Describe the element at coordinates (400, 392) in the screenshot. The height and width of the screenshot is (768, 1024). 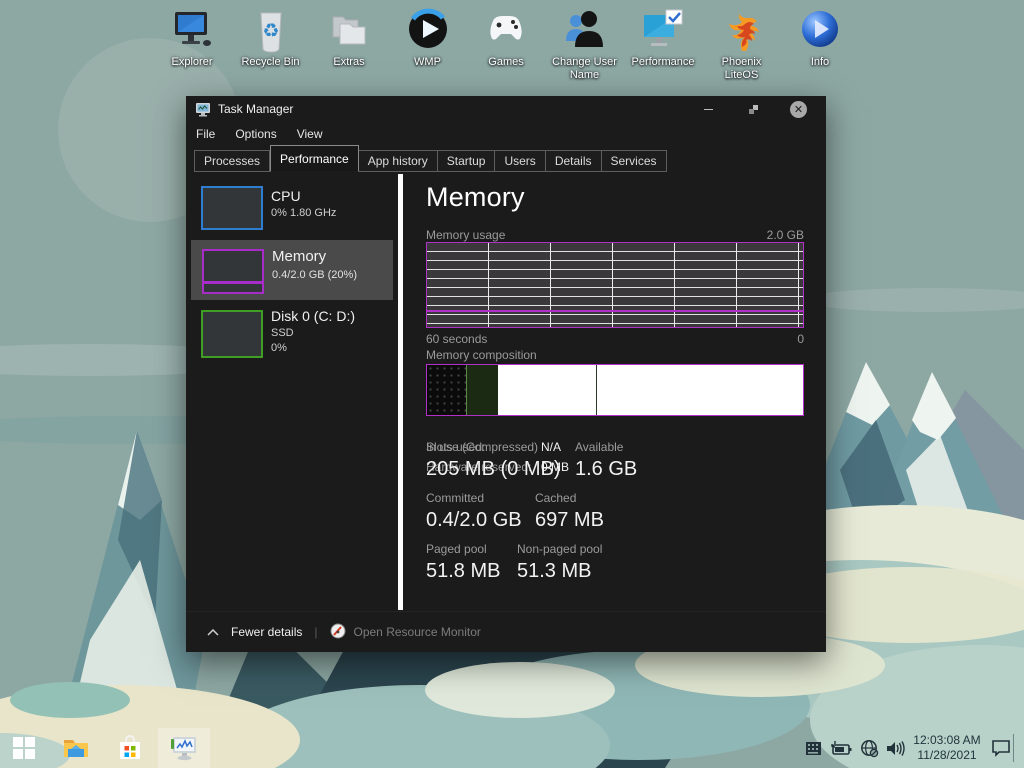
I see `sidebar-scrollbar` at that location.